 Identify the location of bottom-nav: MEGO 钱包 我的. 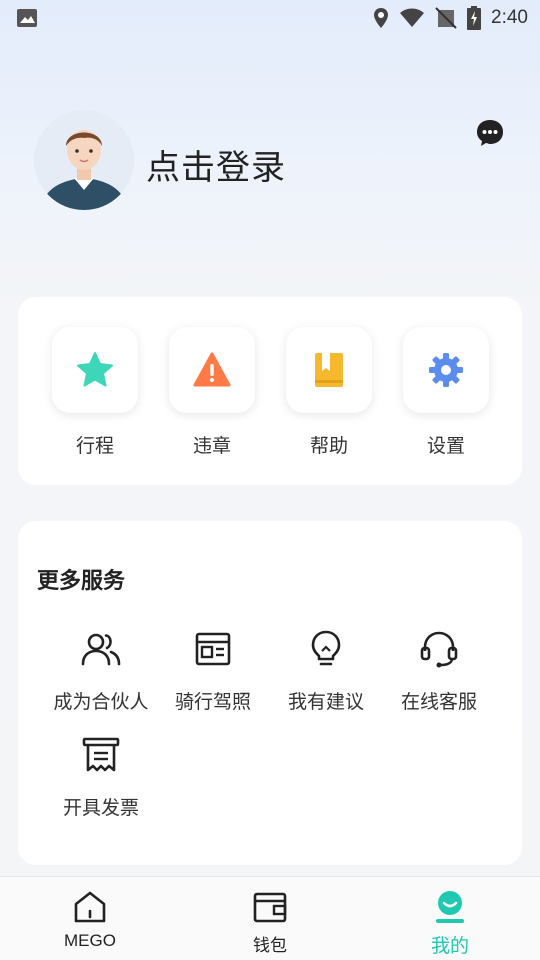
(270, 918).